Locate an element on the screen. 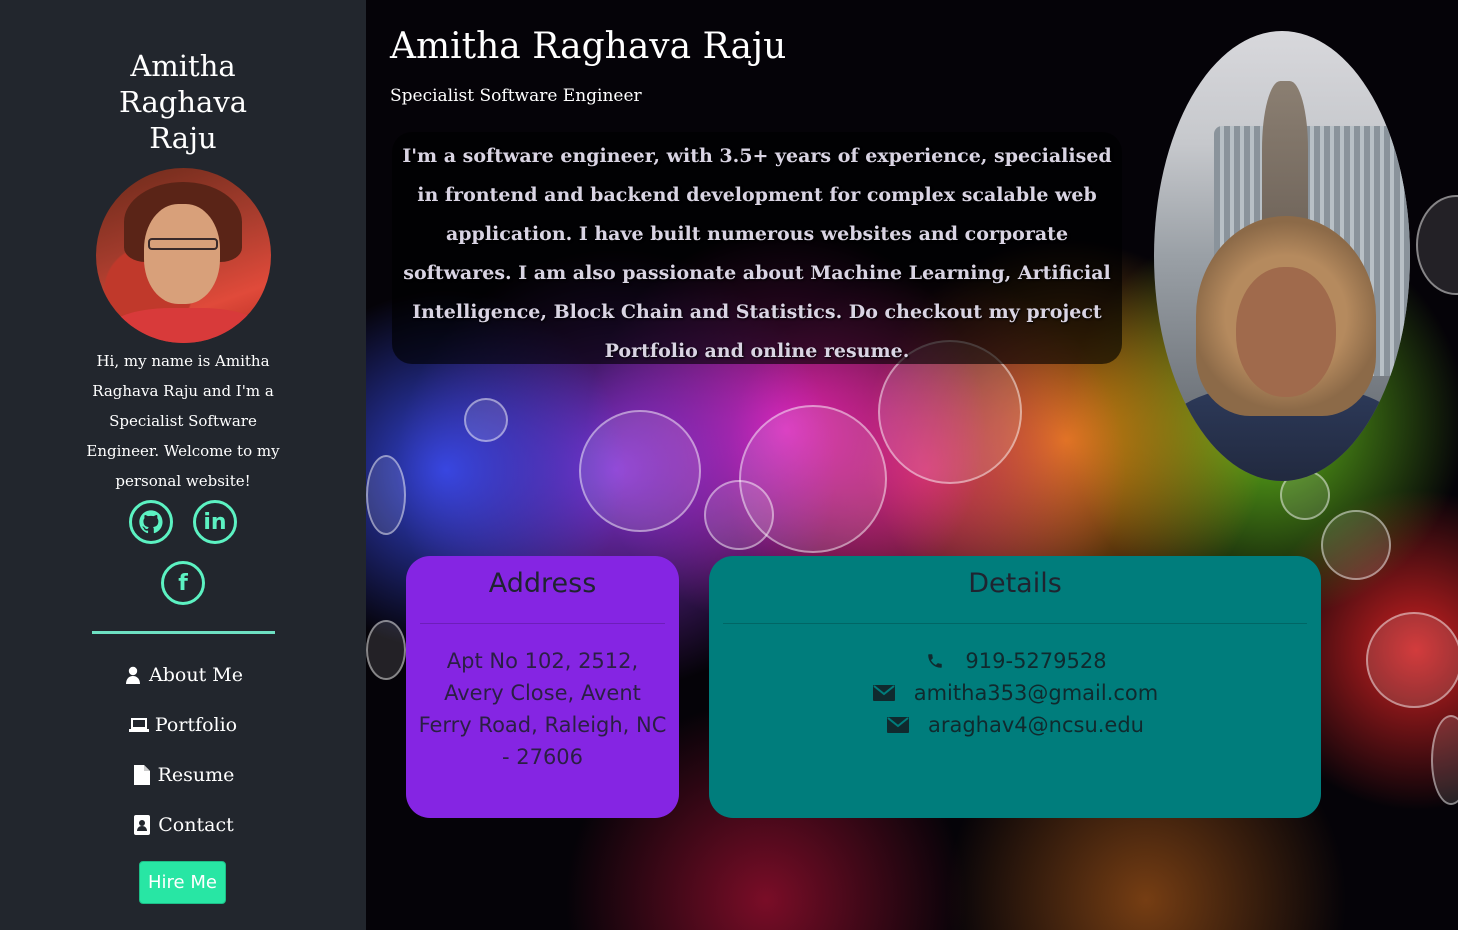 The image size is (1458, 933). sidebar-divider is located at coordinates (183, 632).